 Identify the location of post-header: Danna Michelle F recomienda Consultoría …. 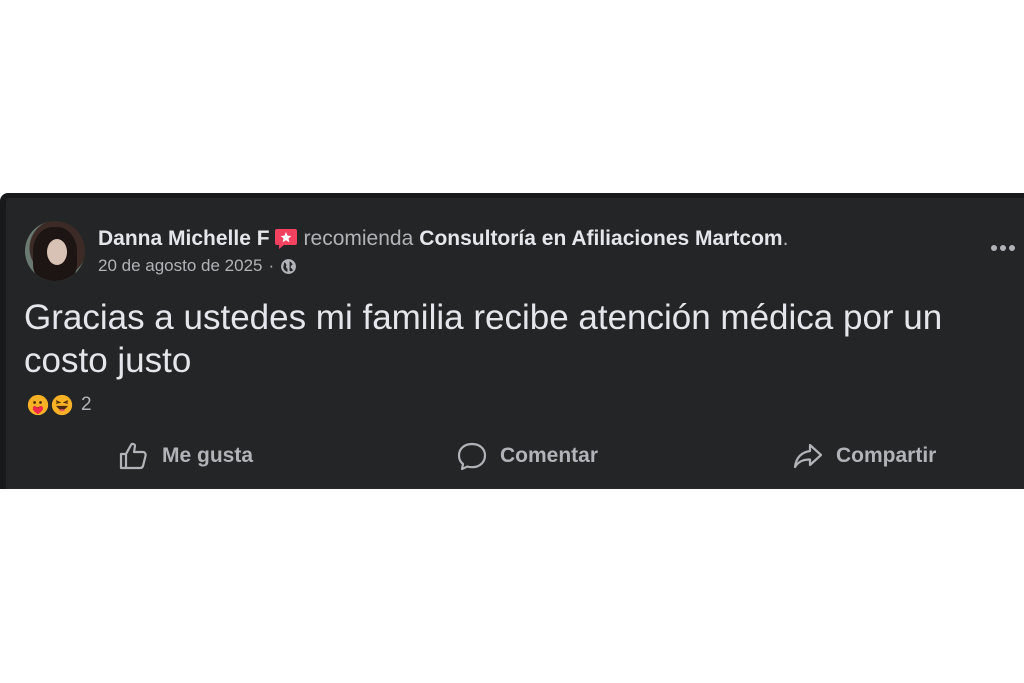
(443, 239).